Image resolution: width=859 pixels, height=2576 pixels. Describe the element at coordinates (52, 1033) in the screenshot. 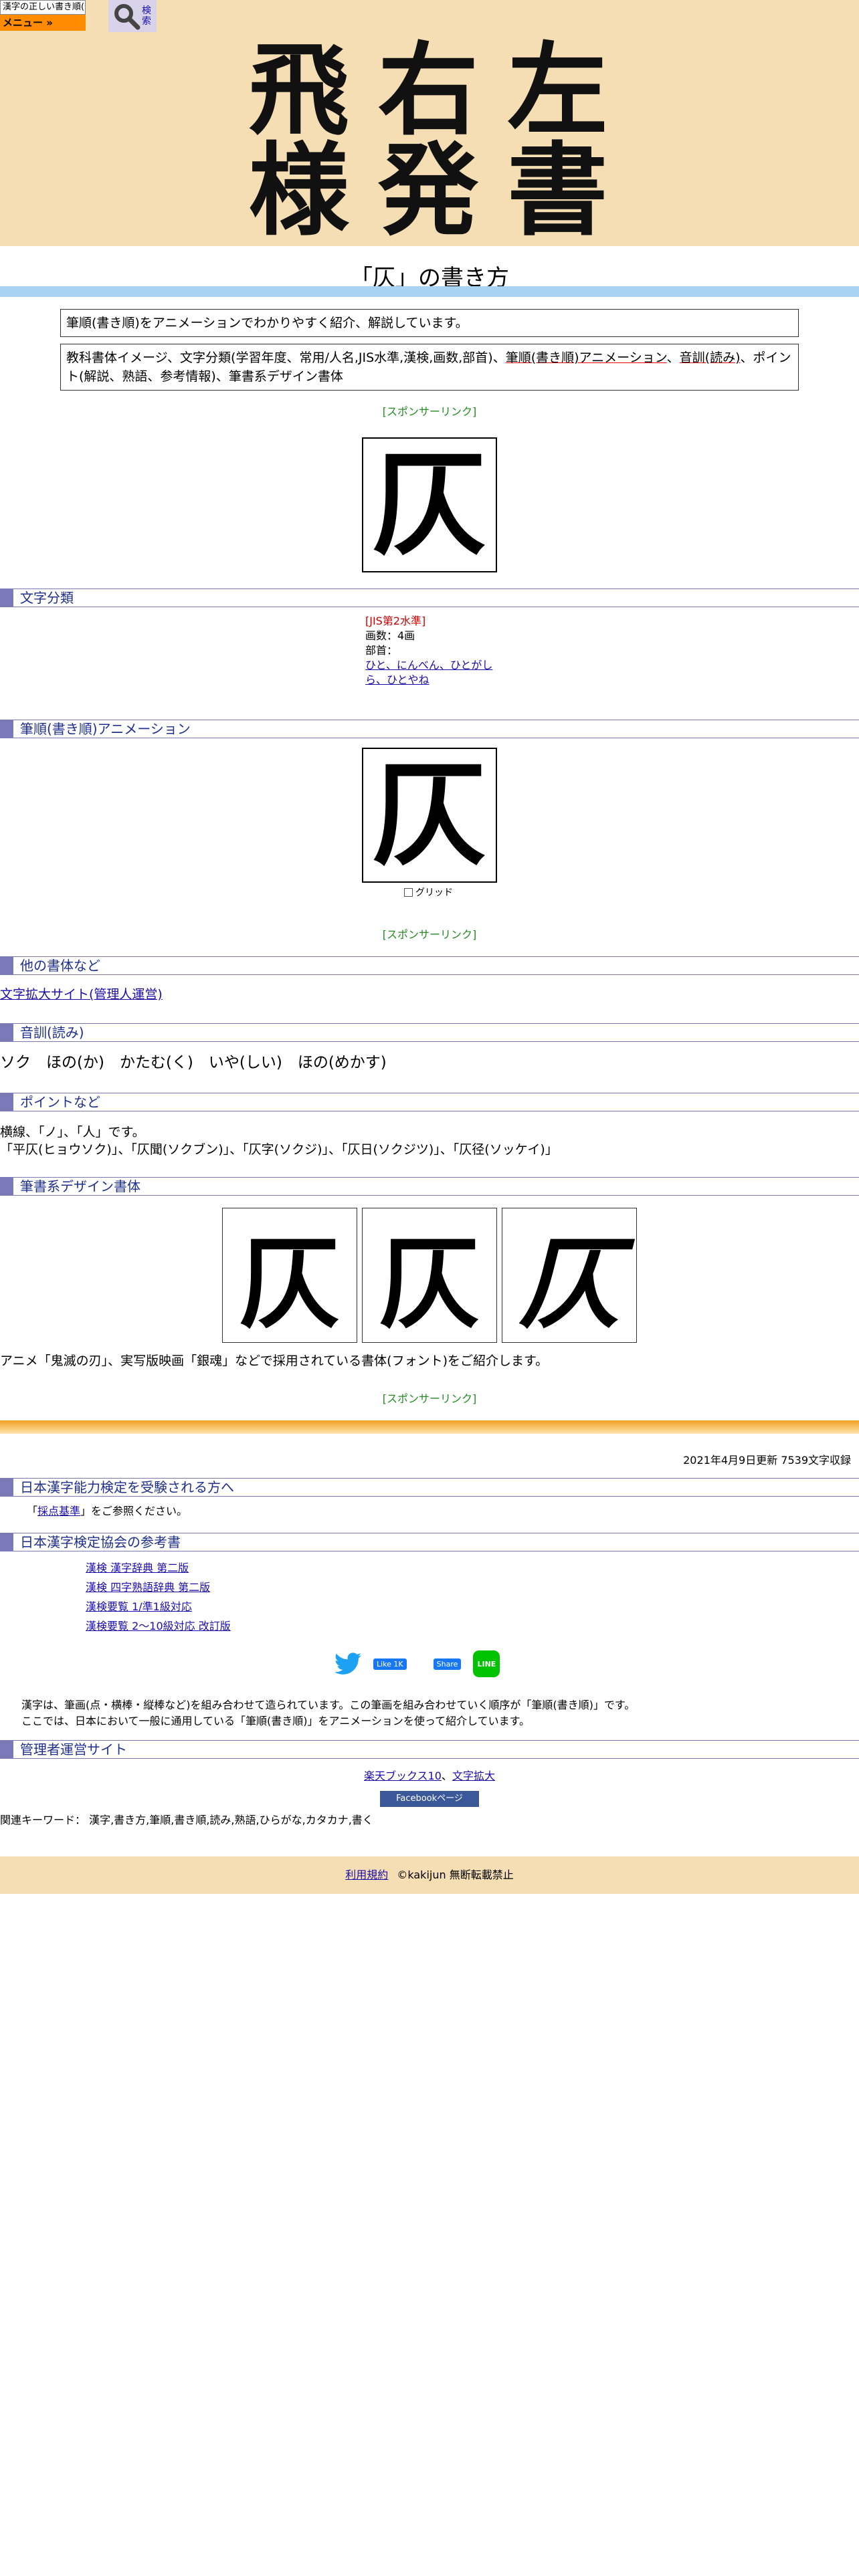

I see `section-title: 音訓(読み)` at that location.